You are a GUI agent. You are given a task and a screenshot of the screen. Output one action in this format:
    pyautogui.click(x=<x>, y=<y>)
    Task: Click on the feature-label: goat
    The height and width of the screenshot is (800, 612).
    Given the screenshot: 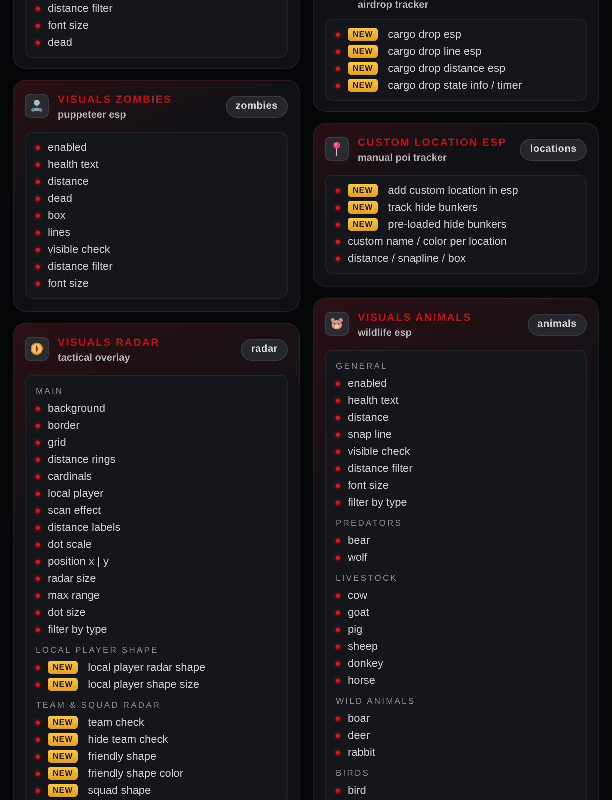 What is the action you would take?
    pyautogui.click(x=359, y=613)
    